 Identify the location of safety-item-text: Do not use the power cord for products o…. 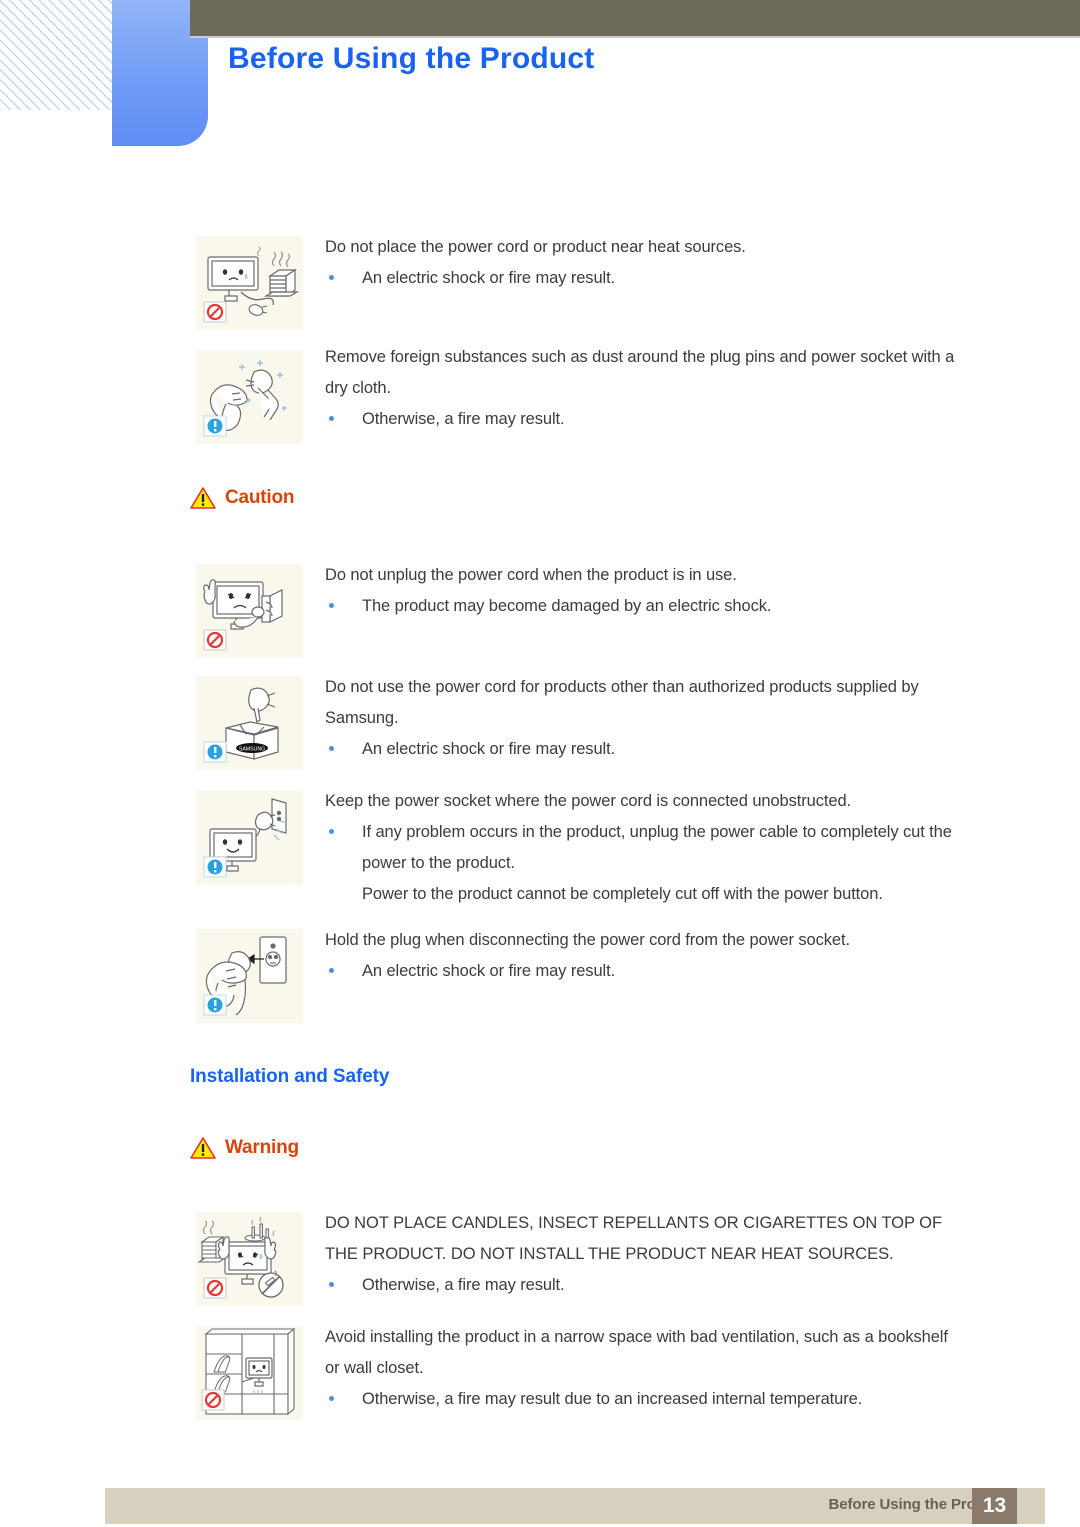
(645, 718).